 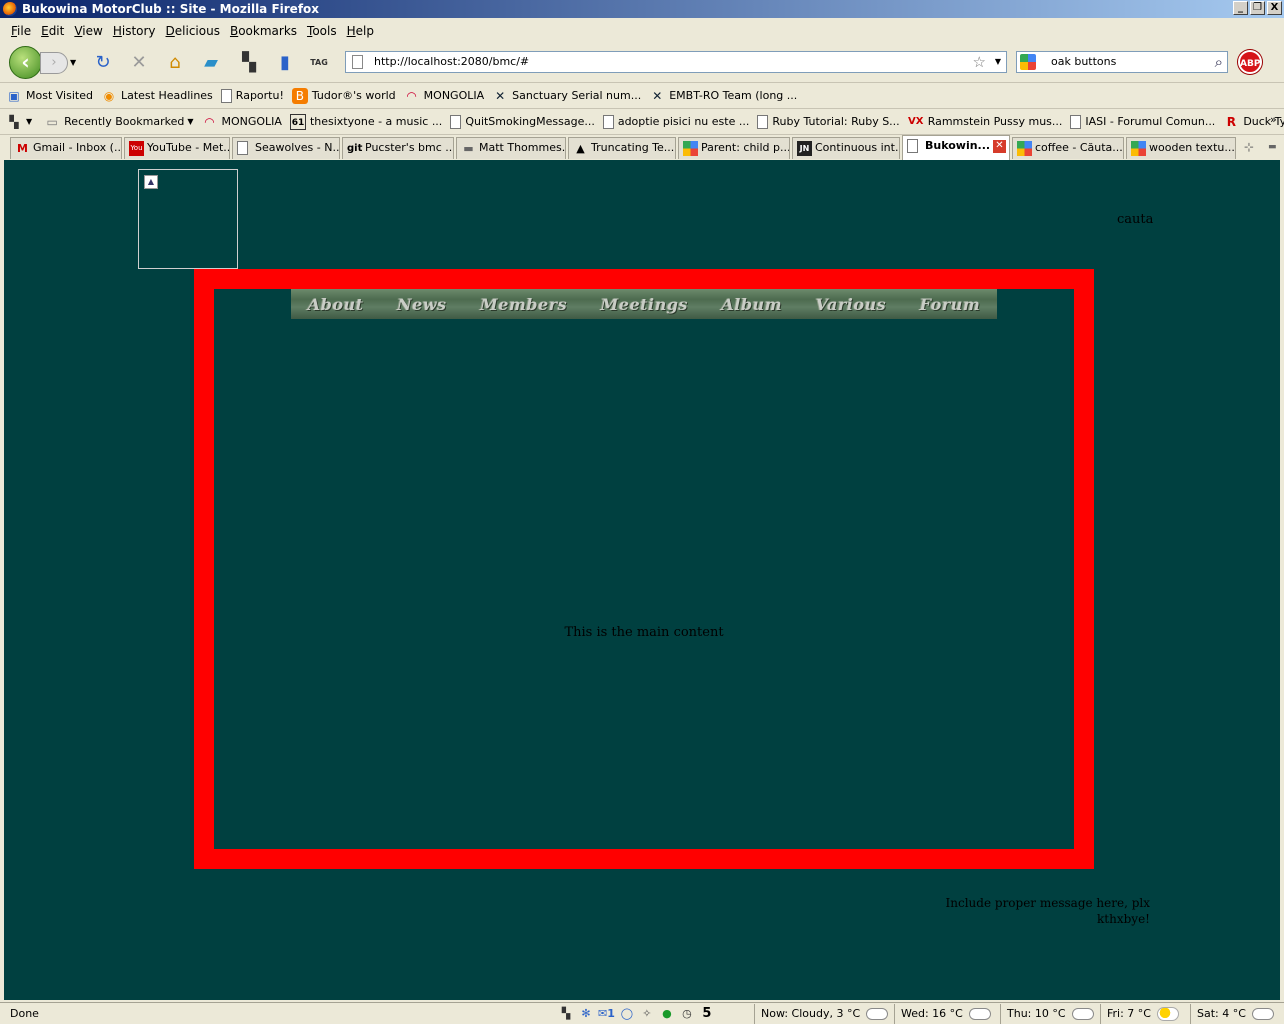 I want to click on bookmark-most-visited: ▣ Most Visited, so click(x=49, y=96).